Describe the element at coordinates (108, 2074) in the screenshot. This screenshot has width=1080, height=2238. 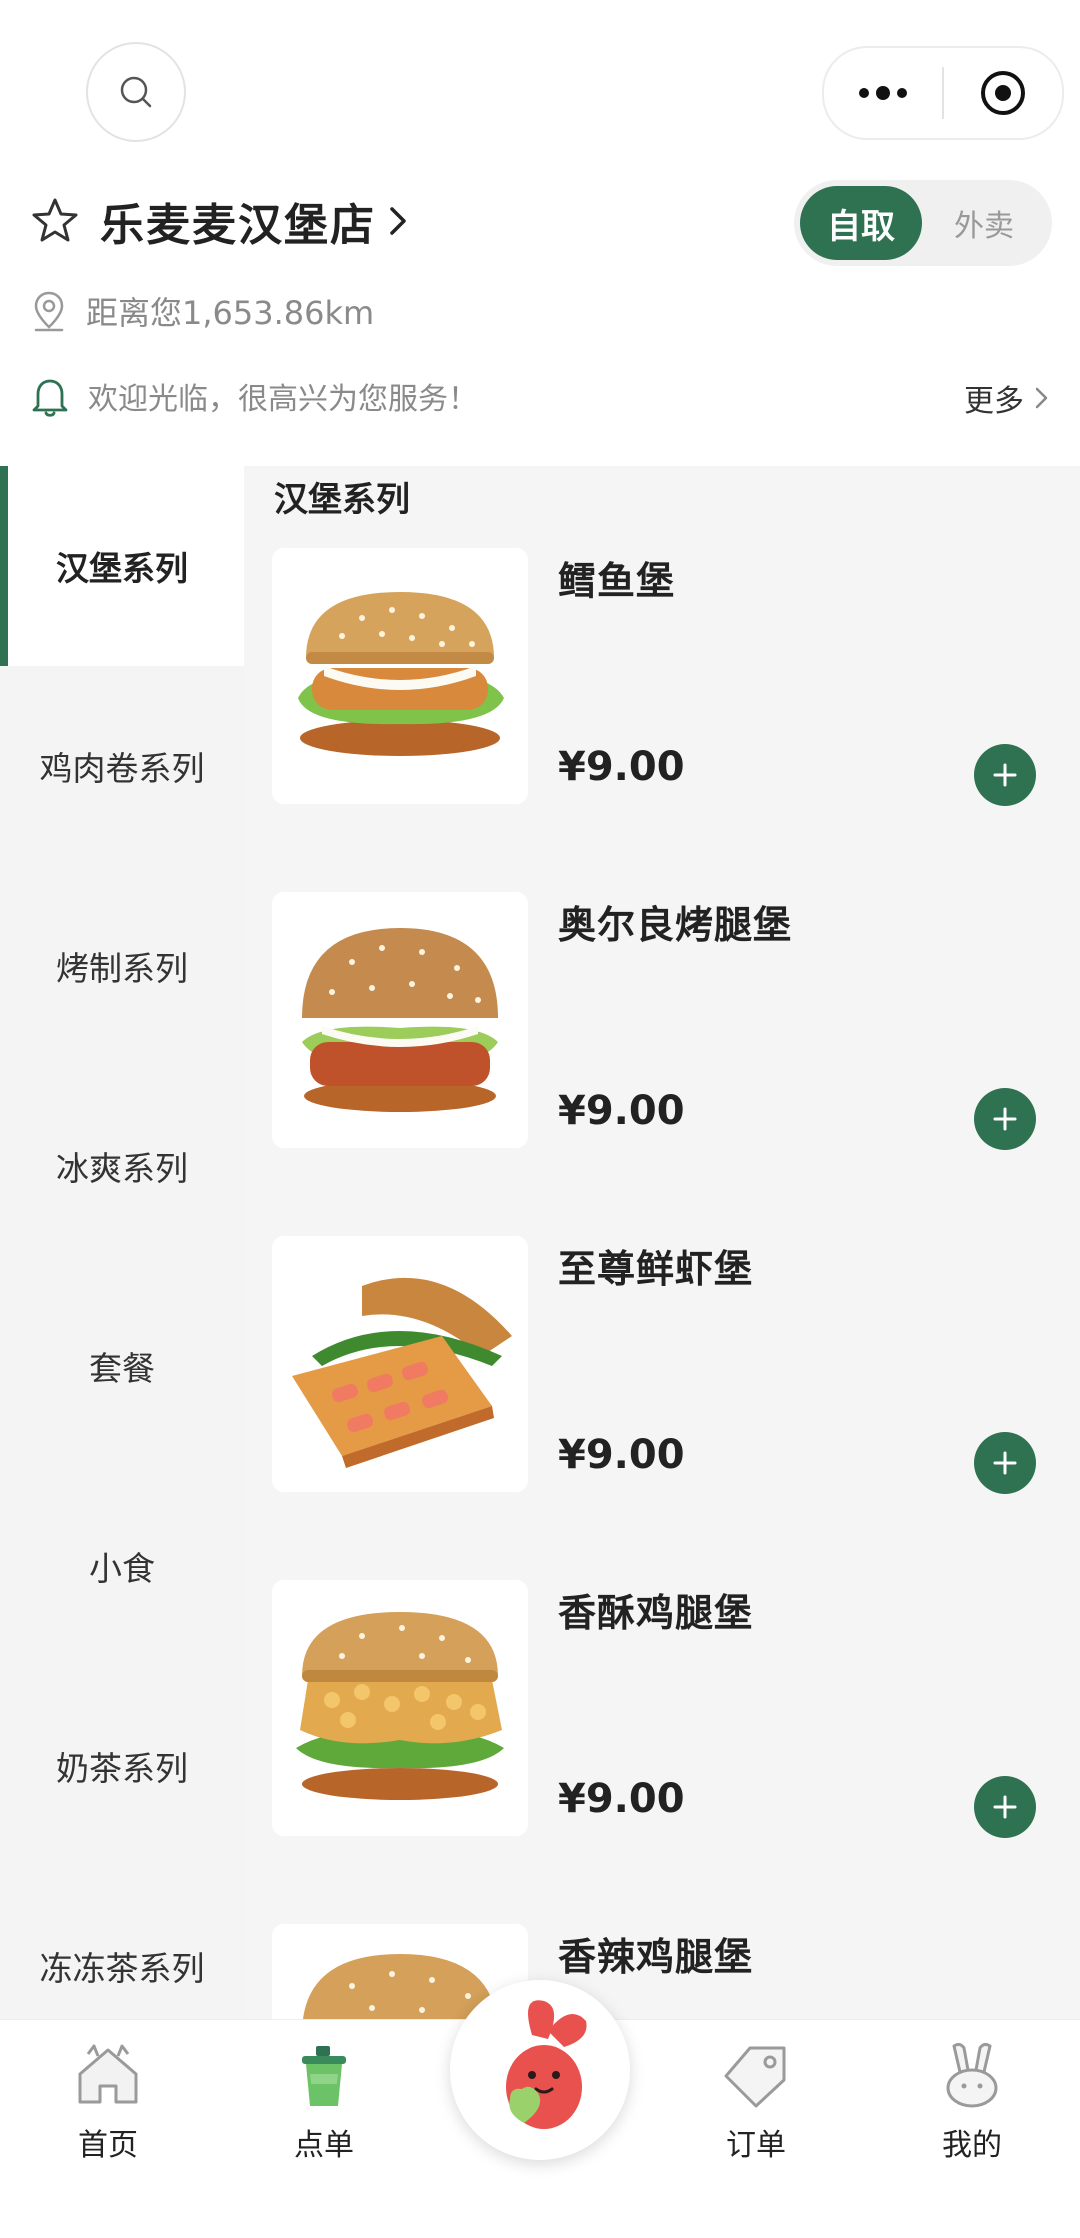
I see `home-icon` at that location.